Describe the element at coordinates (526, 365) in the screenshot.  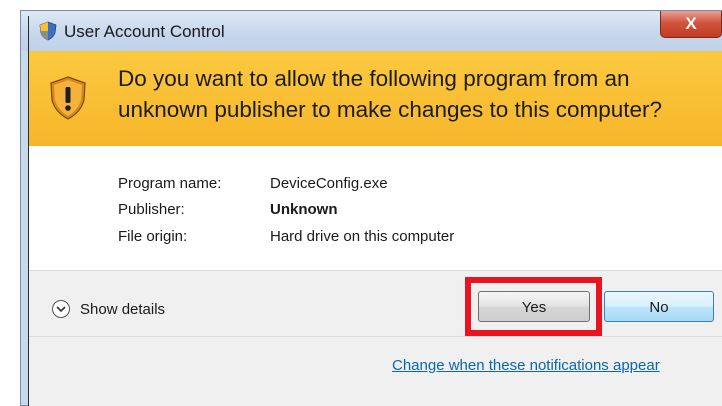
I see `change-notifications-link: Change when these notifications appear` at that location.